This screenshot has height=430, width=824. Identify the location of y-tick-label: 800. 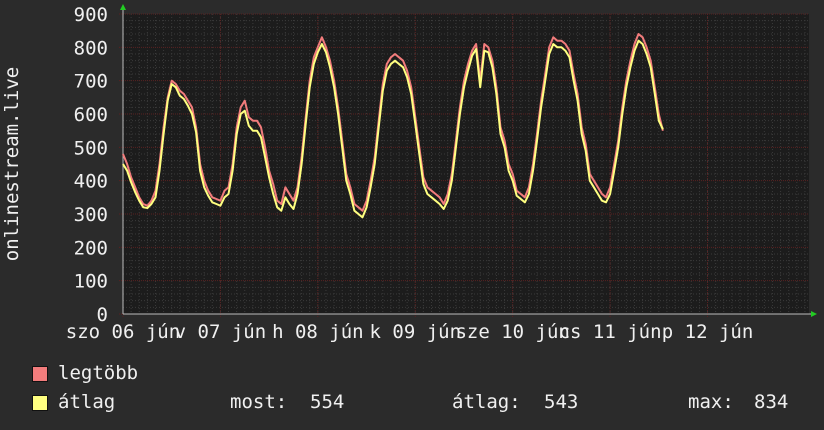
(91, 48).